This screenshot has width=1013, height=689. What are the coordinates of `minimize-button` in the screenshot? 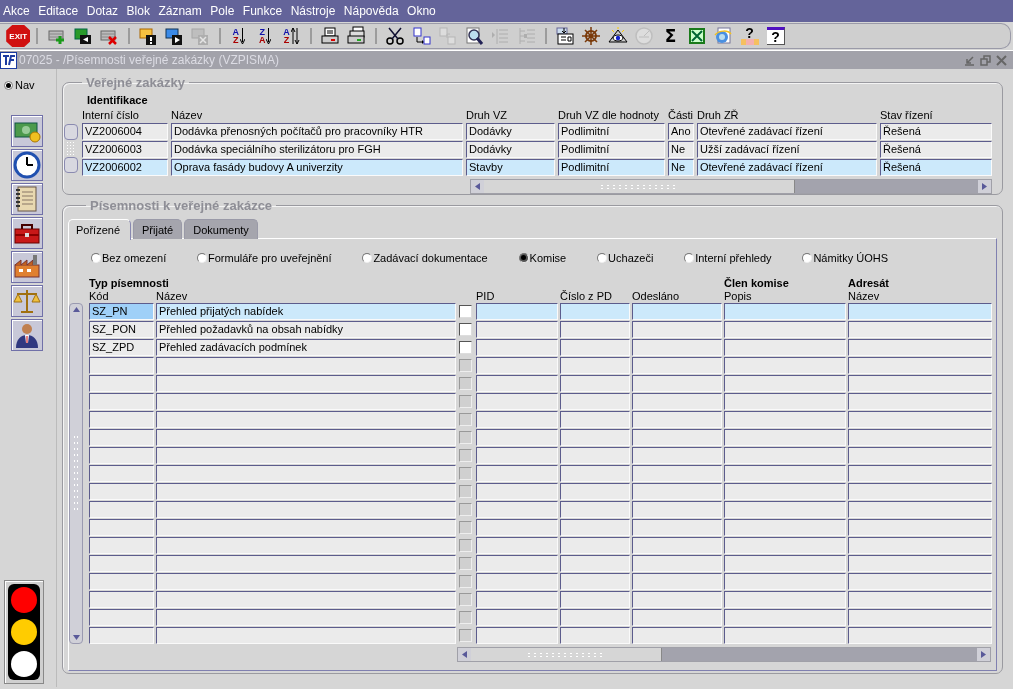 It's located at (969, 60).